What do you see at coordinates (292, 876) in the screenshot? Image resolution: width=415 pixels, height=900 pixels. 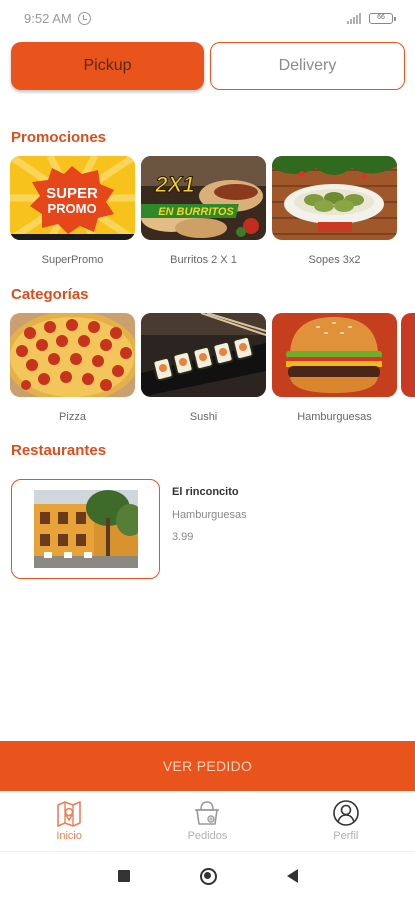 I see `back-icon` at bounding box center [292, 876].